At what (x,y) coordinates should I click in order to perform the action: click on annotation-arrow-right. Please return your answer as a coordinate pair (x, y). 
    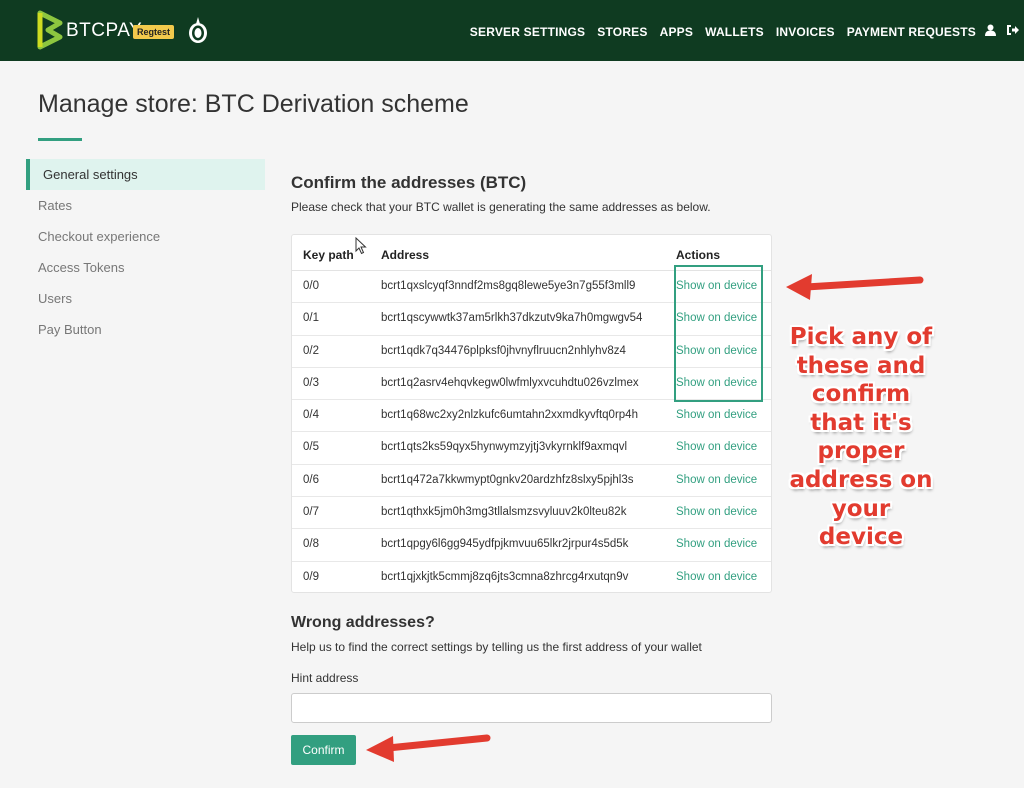
    Looking at the image, I should click on (855, 287).